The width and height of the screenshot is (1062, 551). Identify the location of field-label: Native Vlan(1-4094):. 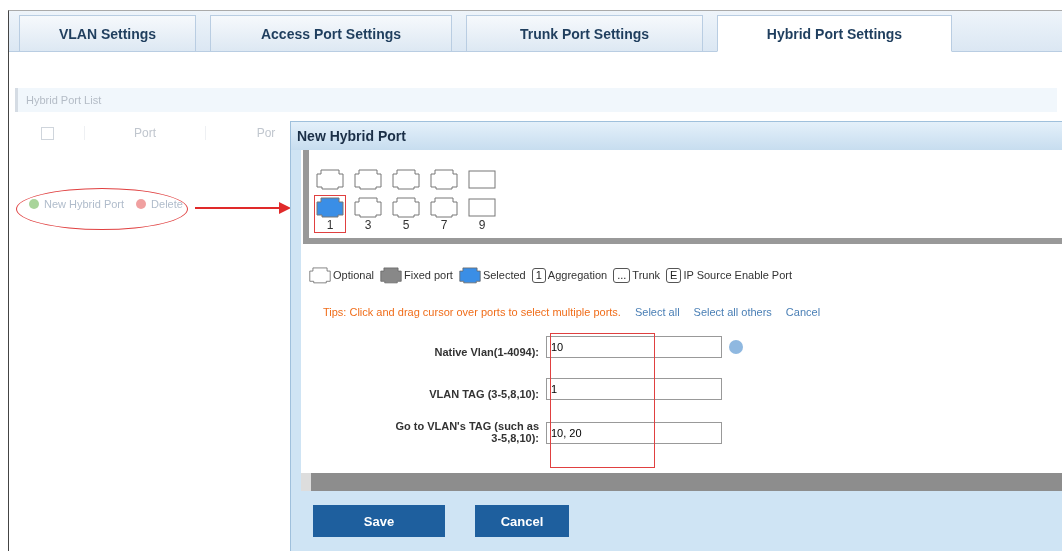
(486, 352).